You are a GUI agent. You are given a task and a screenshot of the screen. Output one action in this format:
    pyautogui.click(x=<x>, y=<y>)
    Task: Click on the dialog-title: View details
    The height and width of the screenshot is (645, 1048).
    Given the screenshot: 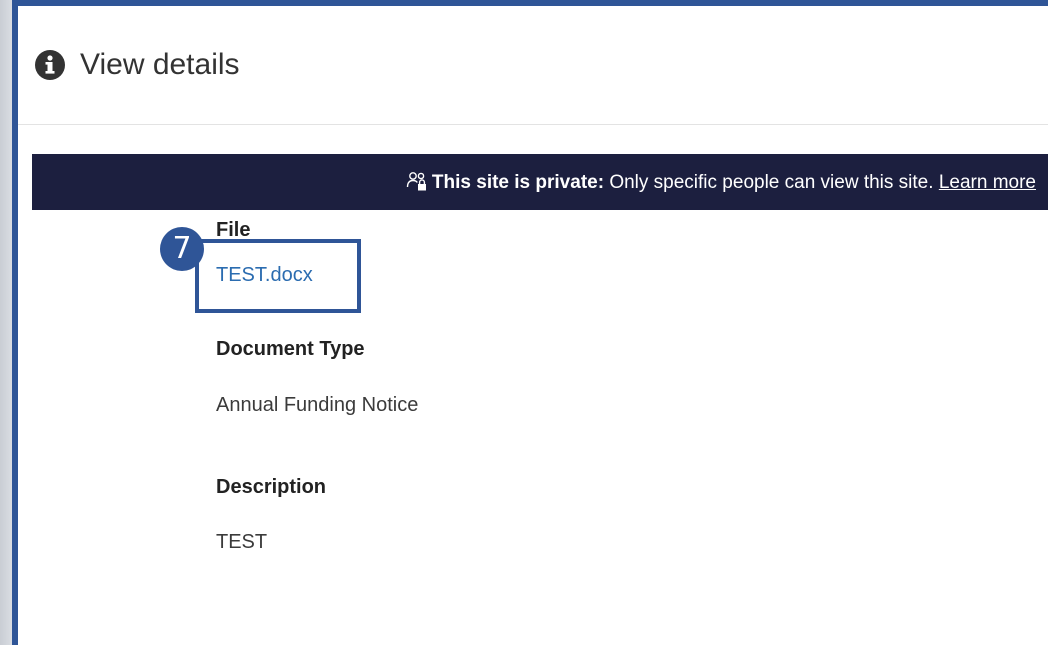 What is the action you would take?
    pyautogui.click(x=160, y=64)
    